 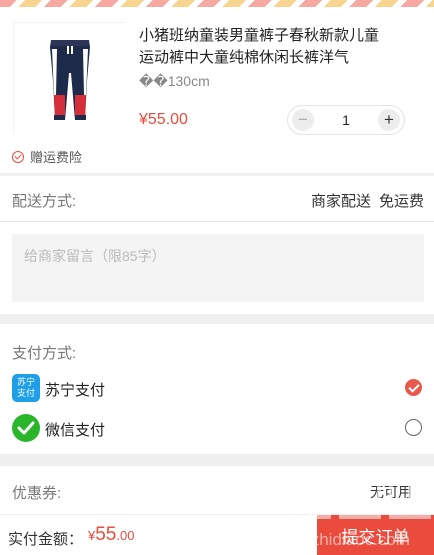 I want to click on shipping-insurance-label: 赠运费险, so click(x=56, y=157).